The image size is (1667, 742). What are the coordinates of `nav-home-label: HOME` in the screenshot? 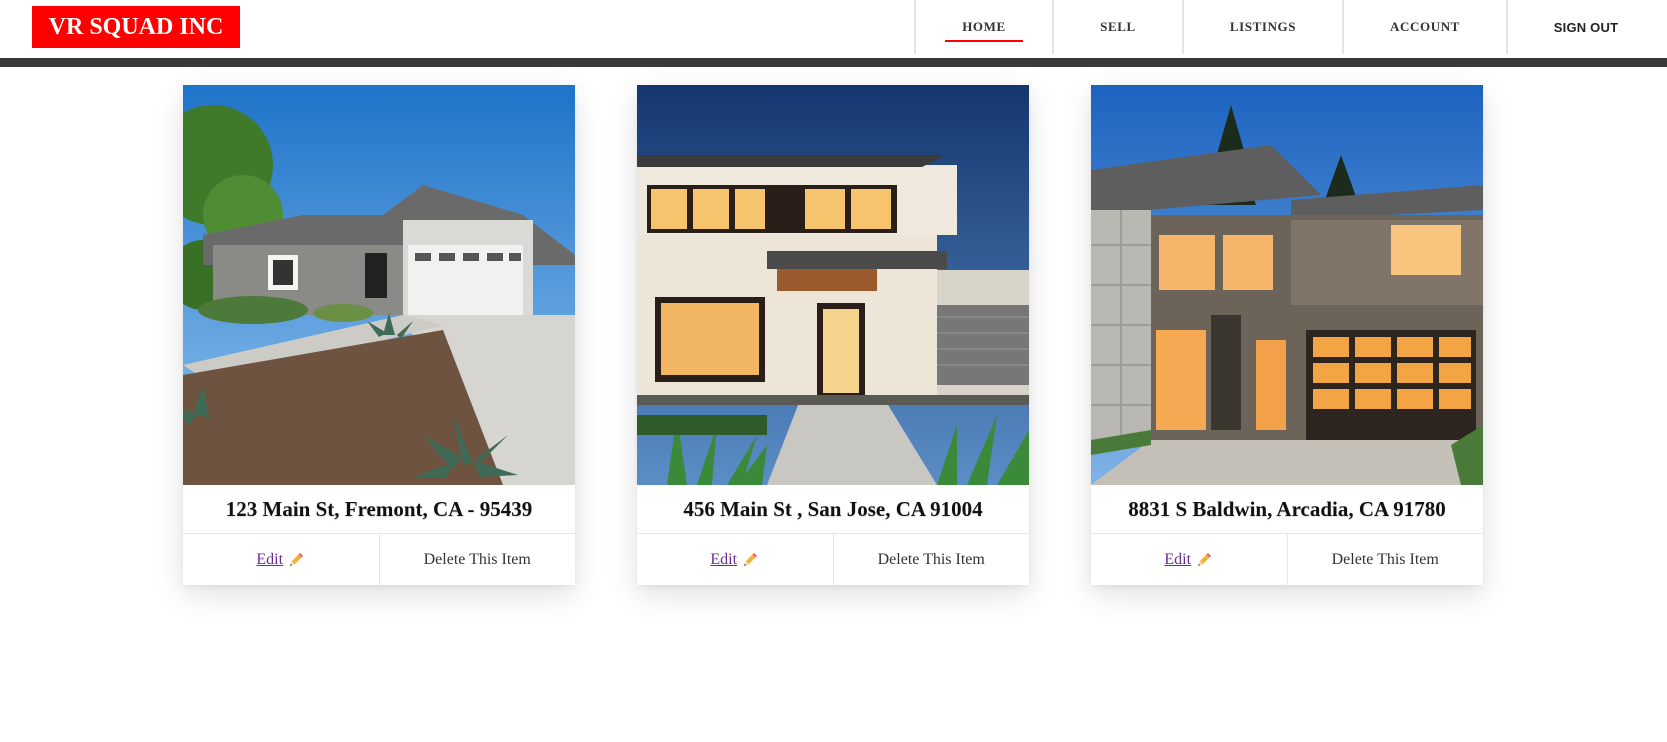 It's located at (984, 26).